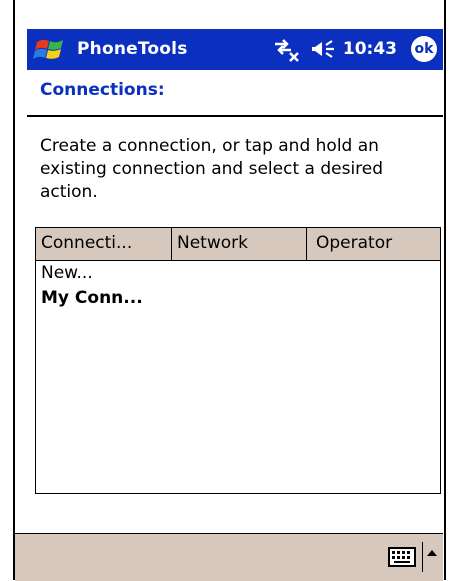 This screenshot has width=458, height=581. Describe the element at coordinates (432, 553) in the screenshot. I see `arrow-up-icon` at that location.